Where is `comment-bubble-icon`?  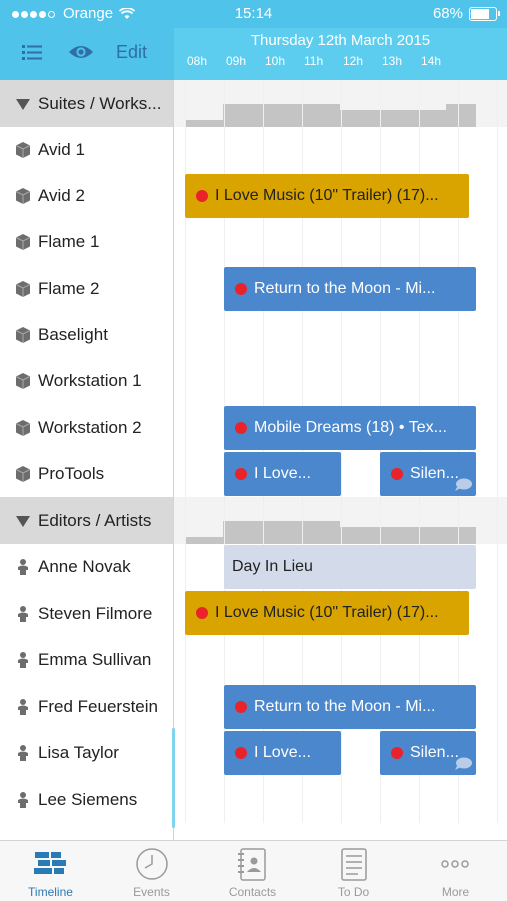
comment-bubble-icon is located at coordinates (463, 484).